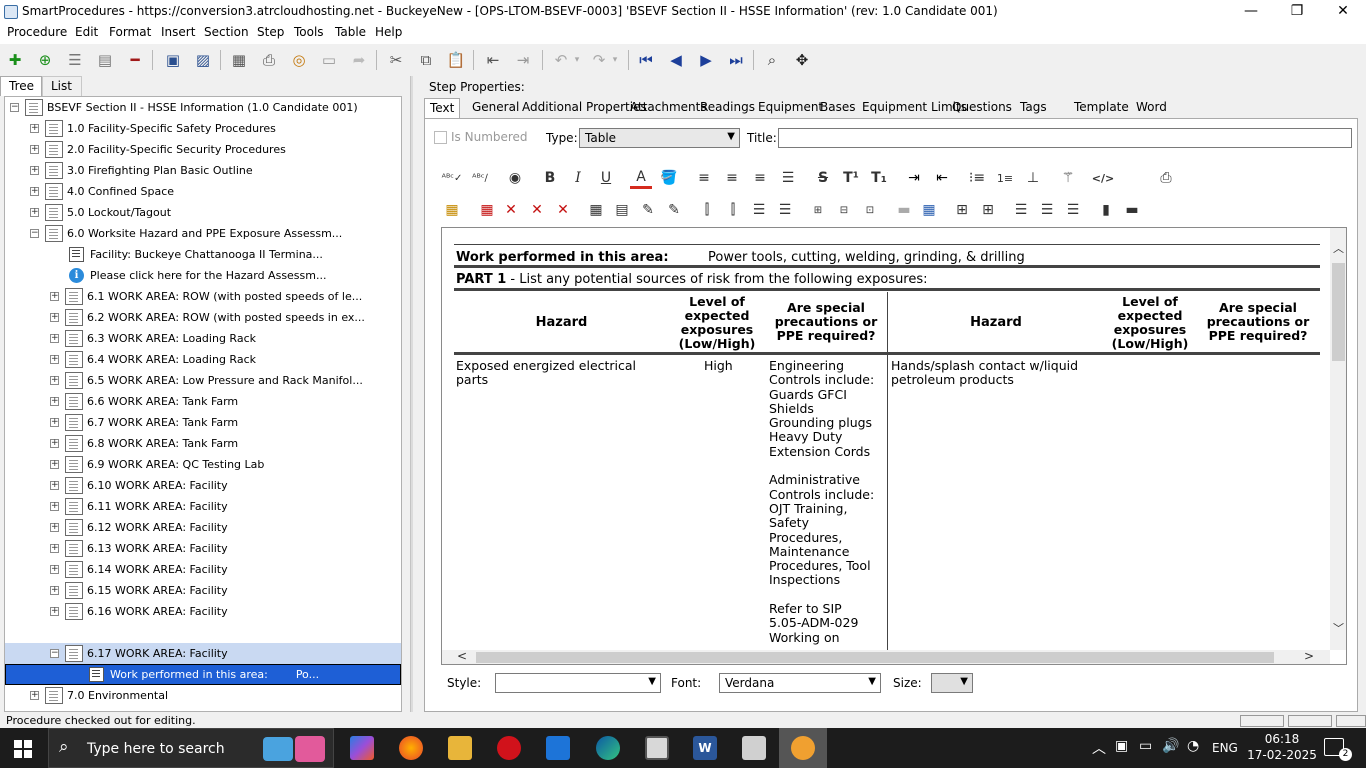 Image resolution: width=1366 pixels, height=768 pixels. I want to click on size-select: ▼, so click(952, 683).